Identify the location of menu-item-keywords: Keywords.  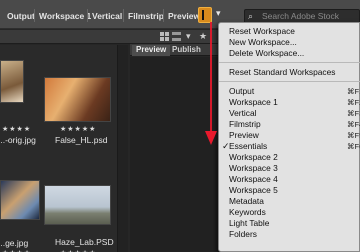
(247, 212).